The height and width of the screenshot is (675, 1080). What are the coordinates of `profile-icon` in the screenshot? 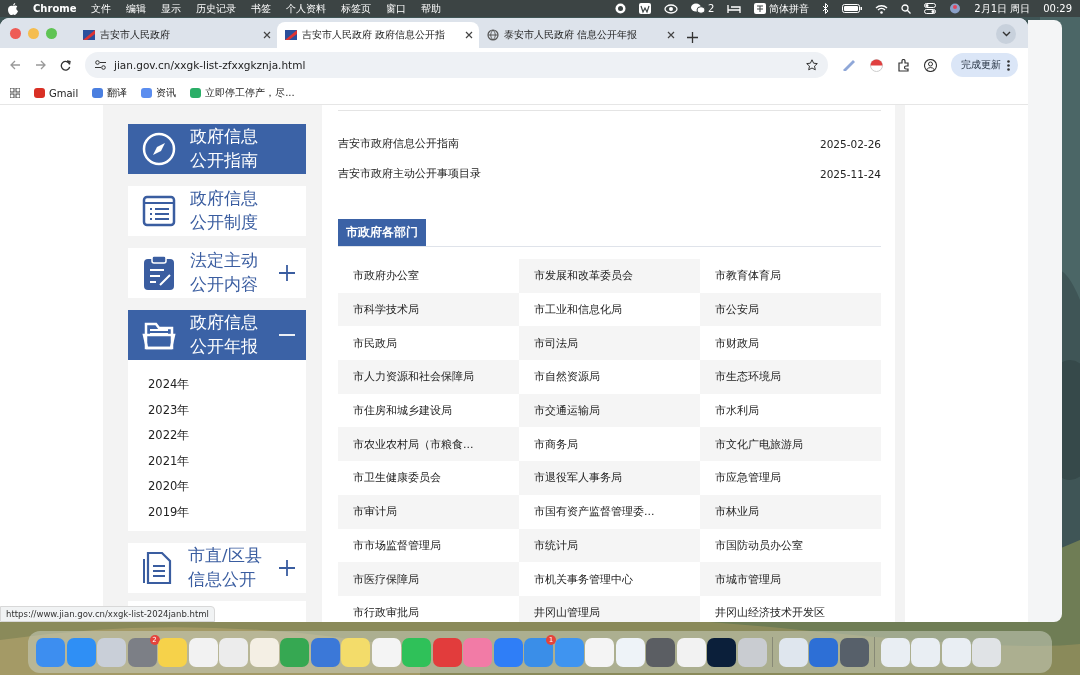 It's located at (930, 65).